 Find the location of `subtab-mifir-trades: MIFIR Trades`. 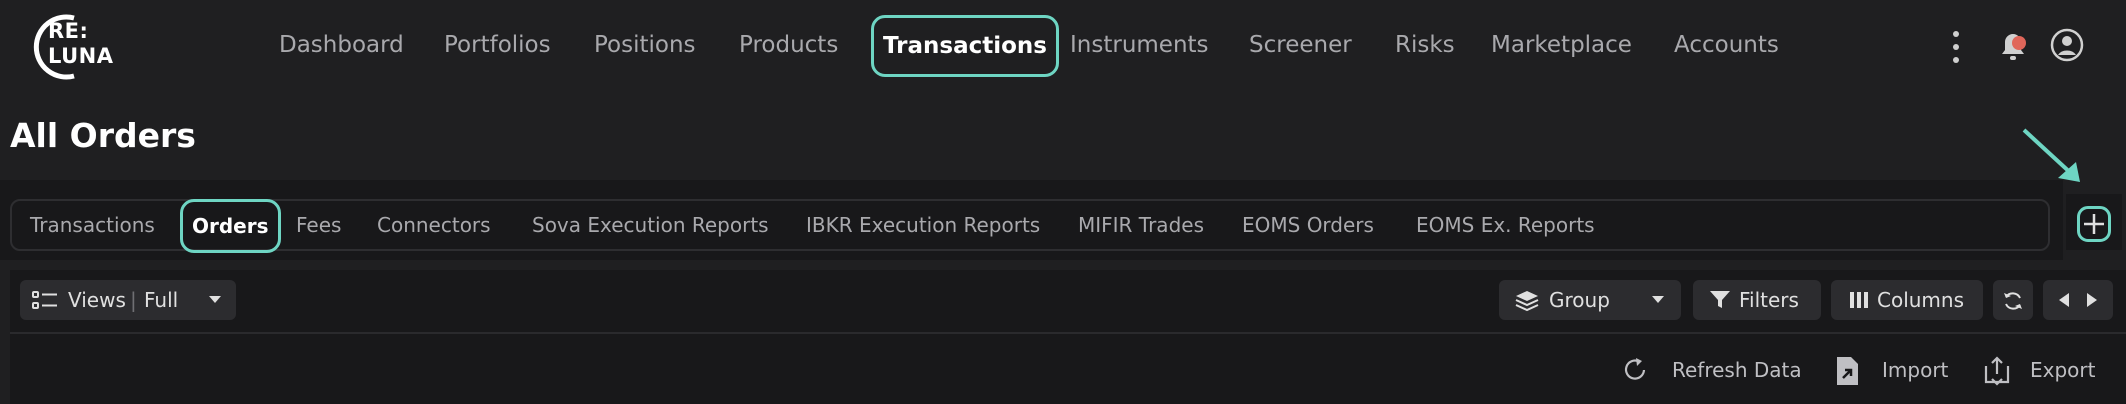

subtab-mifir-trades: MIFIR Trades is located at coordinates (1141, 225).